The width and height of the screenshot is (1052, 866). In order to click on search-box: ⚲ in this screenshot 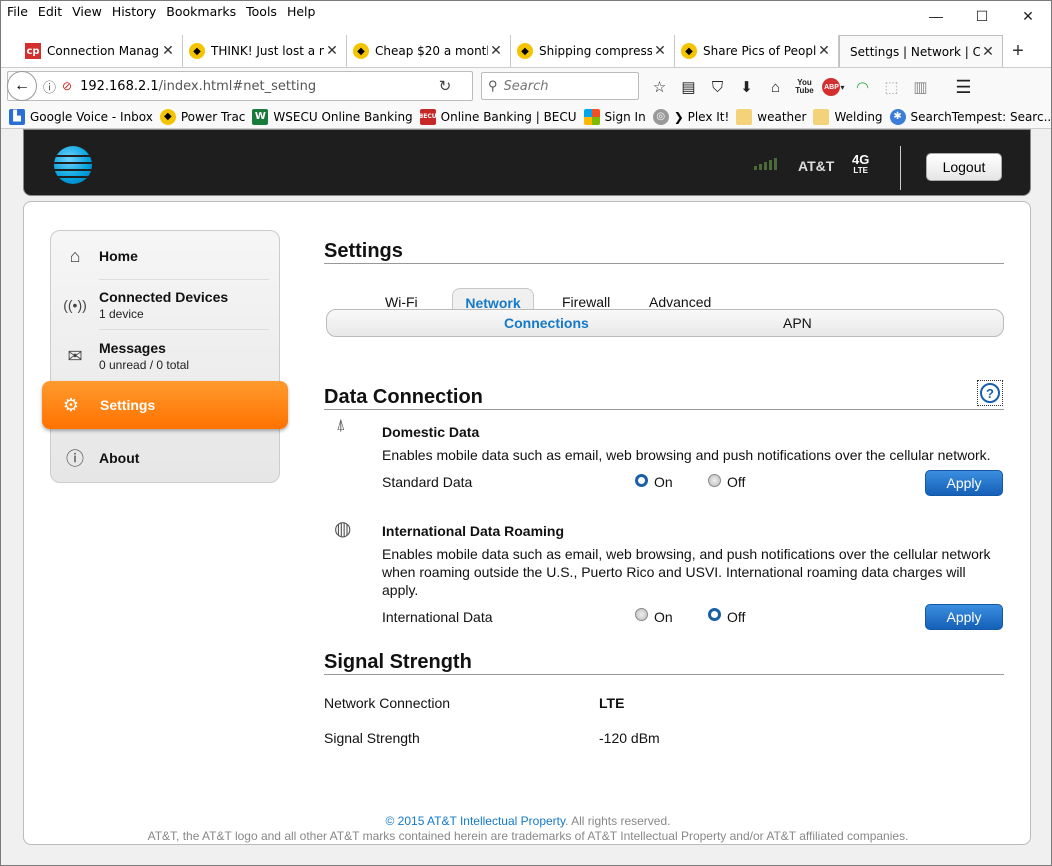, I will do `click(560, 86)`.